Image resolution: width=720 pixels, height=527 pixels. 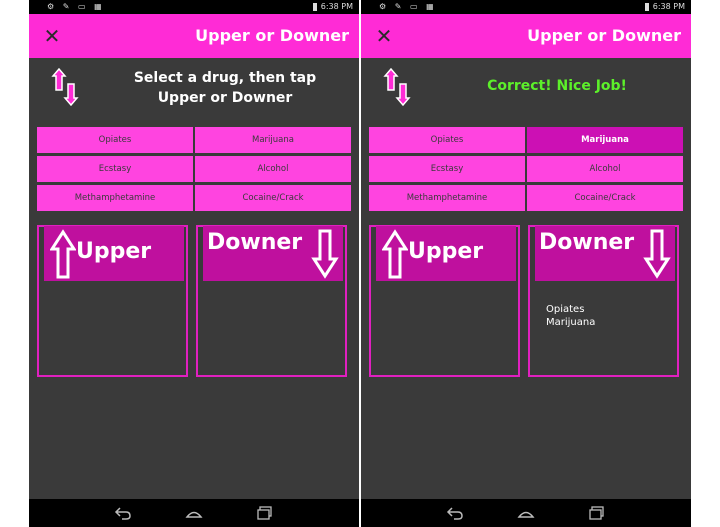 What do you see at coordinates (271, 301) in the screenshot?
I see `downer-bin: Downer` at bounding box center [271, 301].